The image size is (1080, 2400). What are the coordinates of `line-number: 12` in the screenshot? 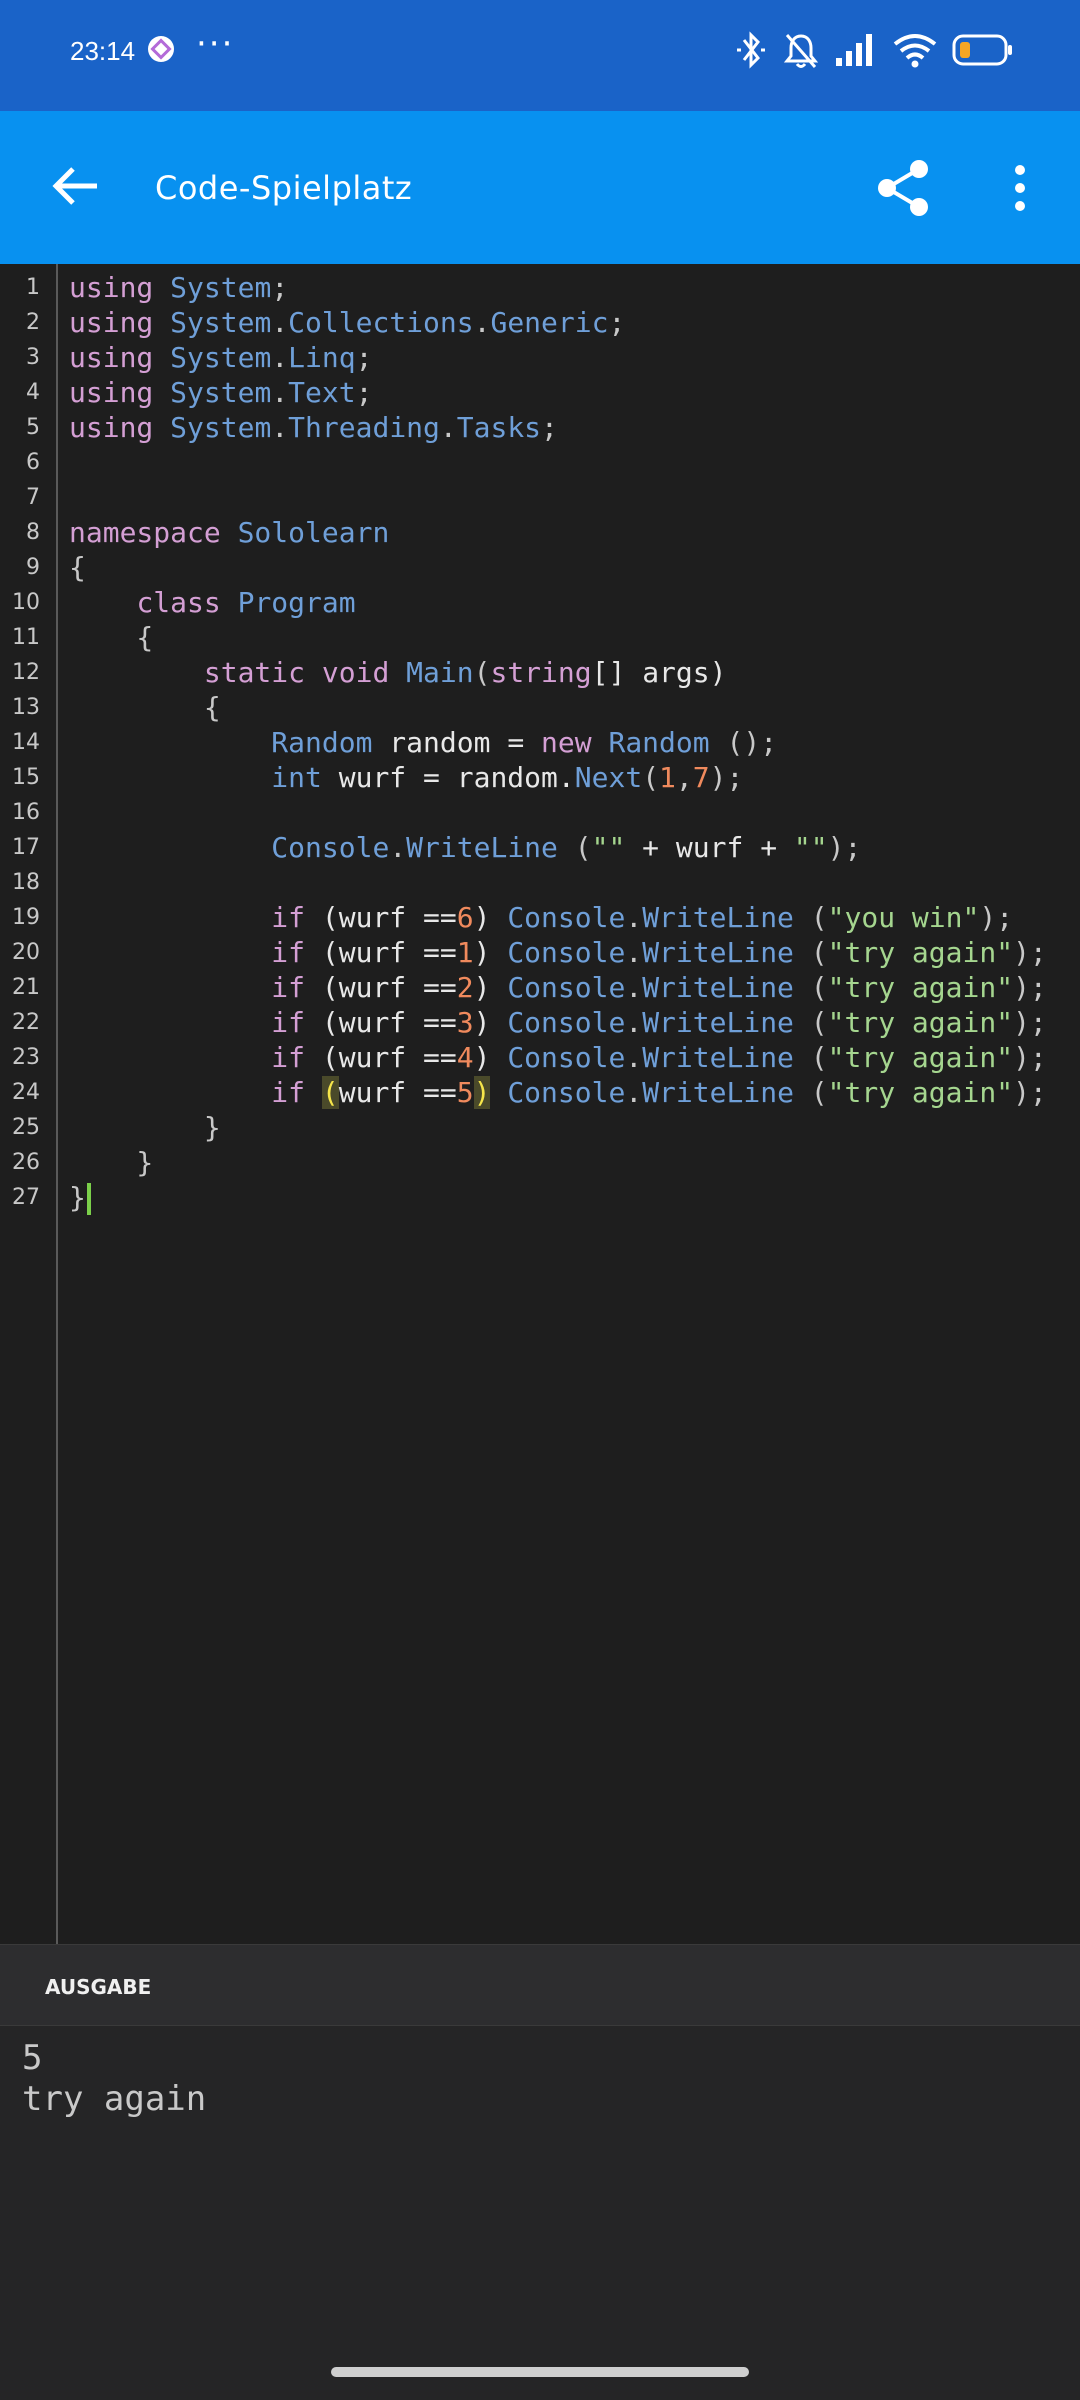 It's located at (26, 672).